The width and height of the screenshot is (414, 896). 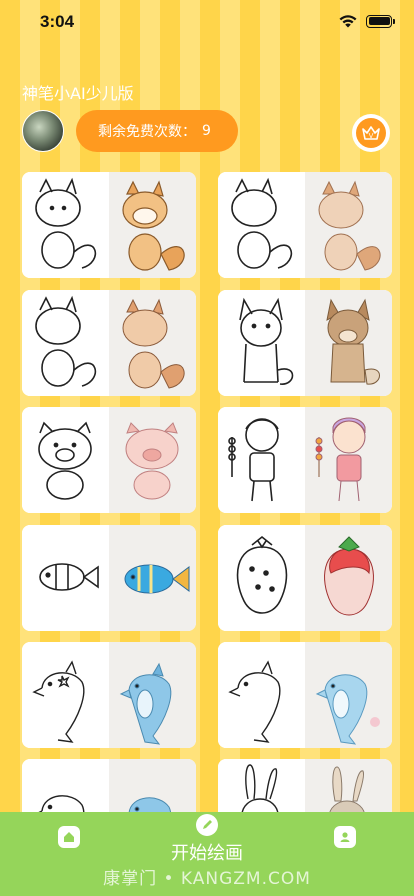 What do you see at coordinates (348, 460) in the screenshot?
I see `girl-colored-icon` at bounding box center [348, 460].